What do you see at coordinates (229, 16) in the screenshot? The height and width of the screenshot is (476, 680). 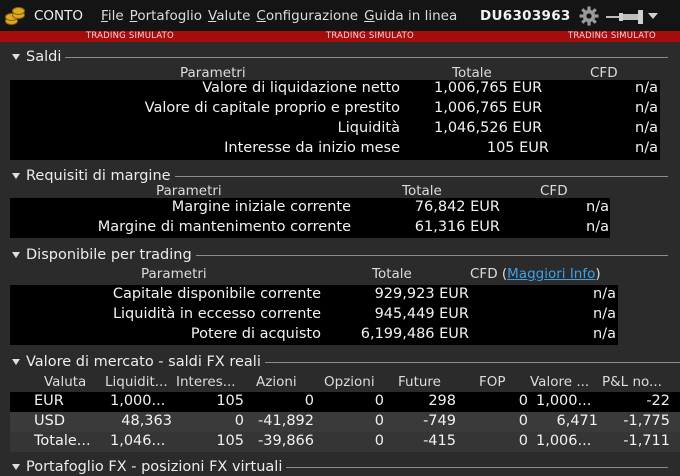 I see `menu-valute: Valute` at bounding box center [229, 16].